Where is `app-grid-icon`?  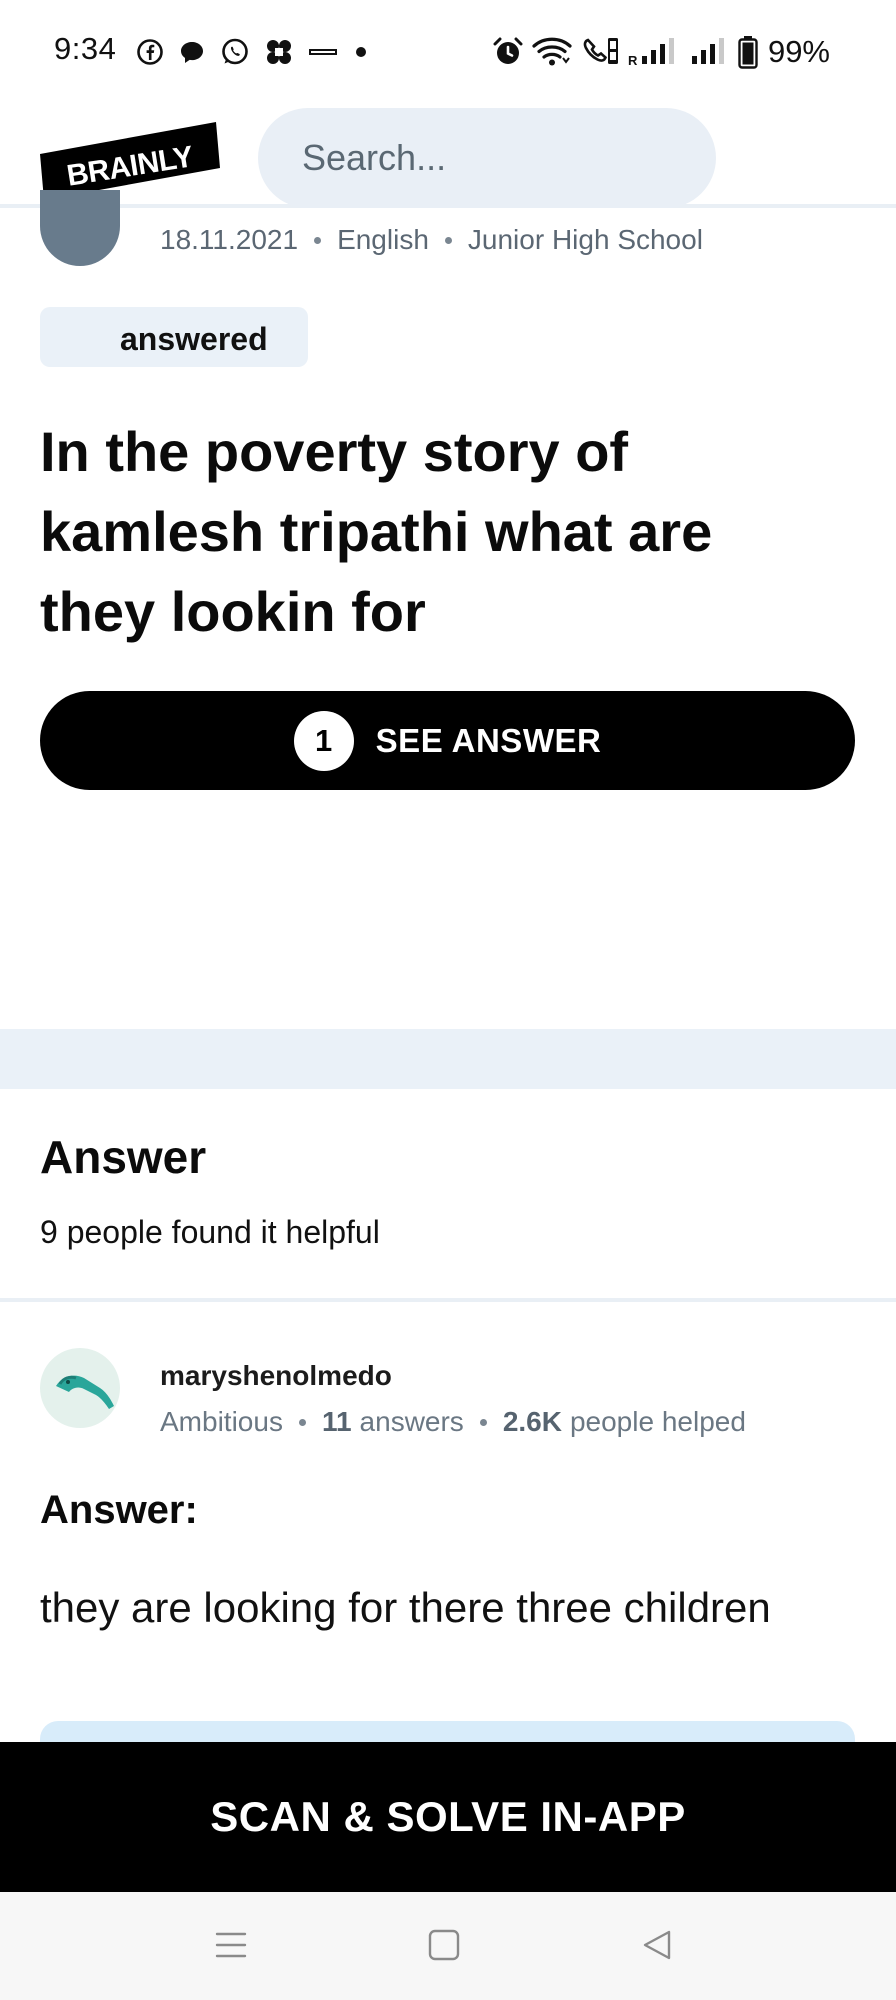 app-grid-icon is located at coordinates (279, 52).